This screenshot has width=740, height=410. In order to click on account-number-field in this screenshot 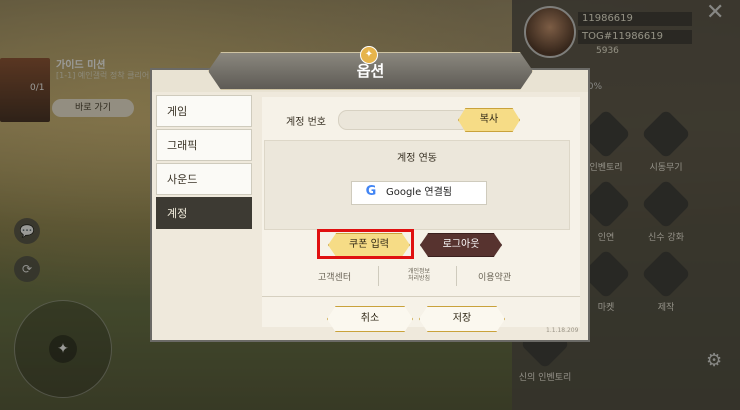, I will do `click(404, 120)`.